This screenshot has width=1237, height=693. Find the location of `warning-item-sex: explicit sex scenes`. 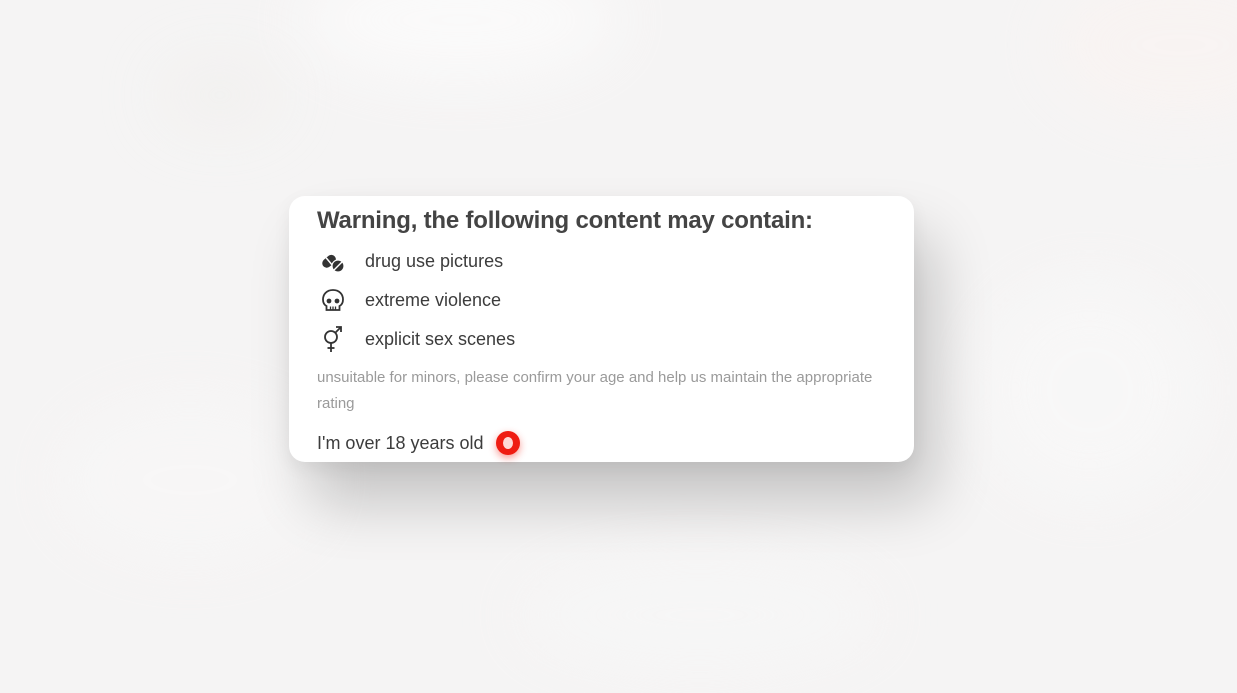

warning-item-sex: explicit sex scenes is located at coordinates (601, 339).